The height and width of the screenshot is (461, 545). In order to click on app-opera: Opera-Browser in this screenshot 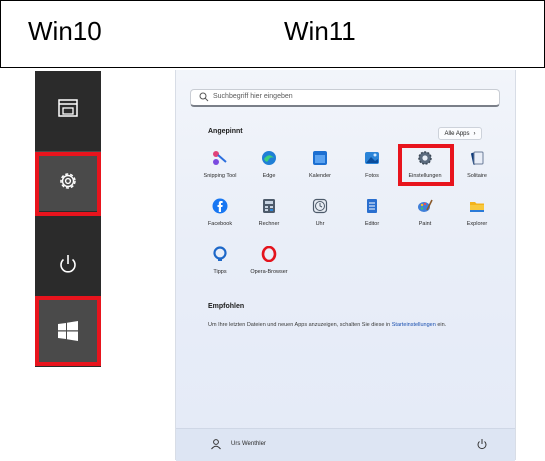, I will do `click(269, 263)`.